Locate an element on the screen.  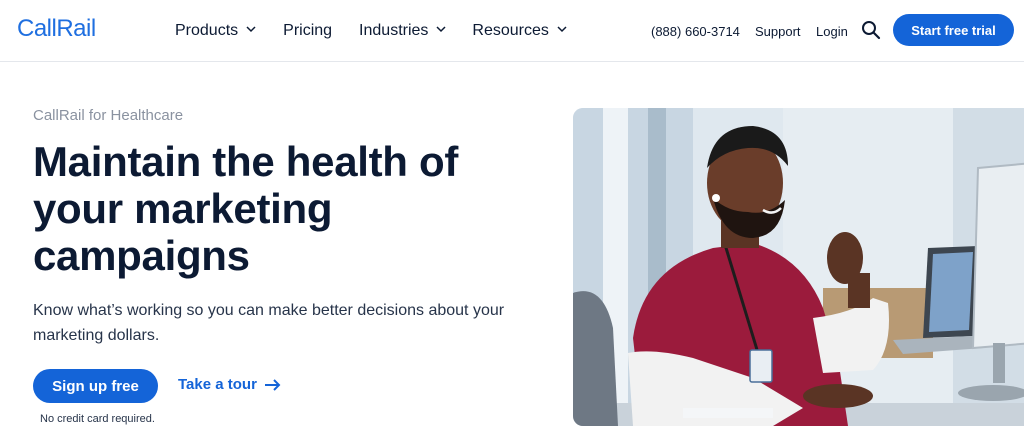
start-free-trial-button: Start free trial is located at coordinates (953, 30).